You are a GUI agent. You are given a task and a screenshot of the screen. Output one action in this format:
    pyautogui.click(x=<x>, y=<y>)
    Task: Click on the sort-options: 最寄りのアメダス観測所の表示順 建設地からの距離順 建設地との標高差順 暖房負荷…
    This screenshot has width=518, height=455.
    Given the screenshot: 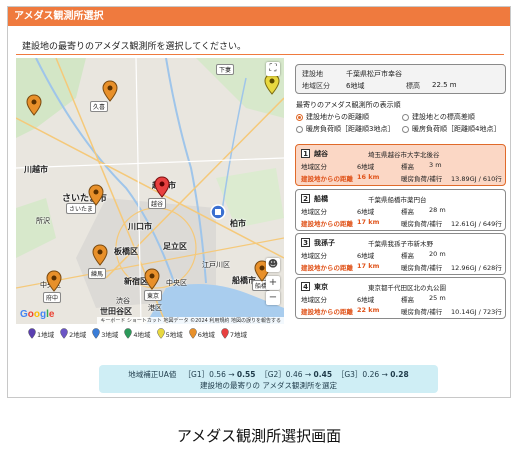 What is the action you would take?
    pyautogui.click(x=402, y=118)
    